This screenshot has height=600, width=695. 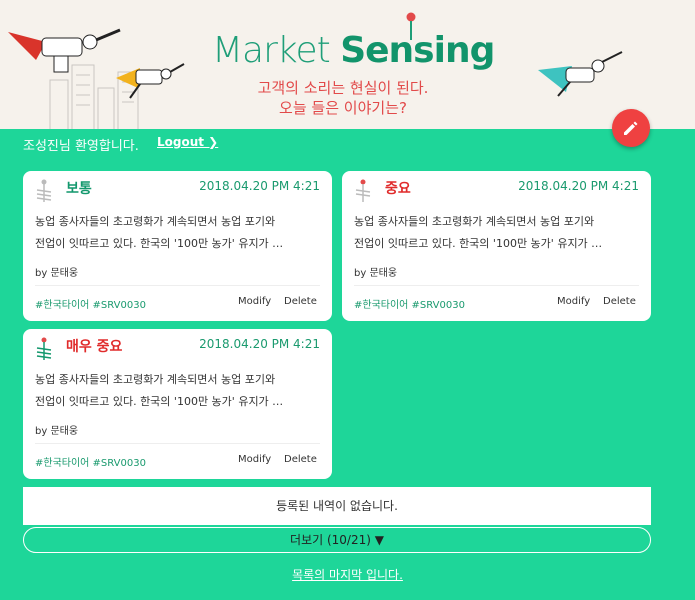 What do you see at coordinates (343, 98) in the screenshot?
I see `tagline: 고객의 소리는 현실이 된다. 오늘 들은 이야기는?` at bounding box center [343, 98].